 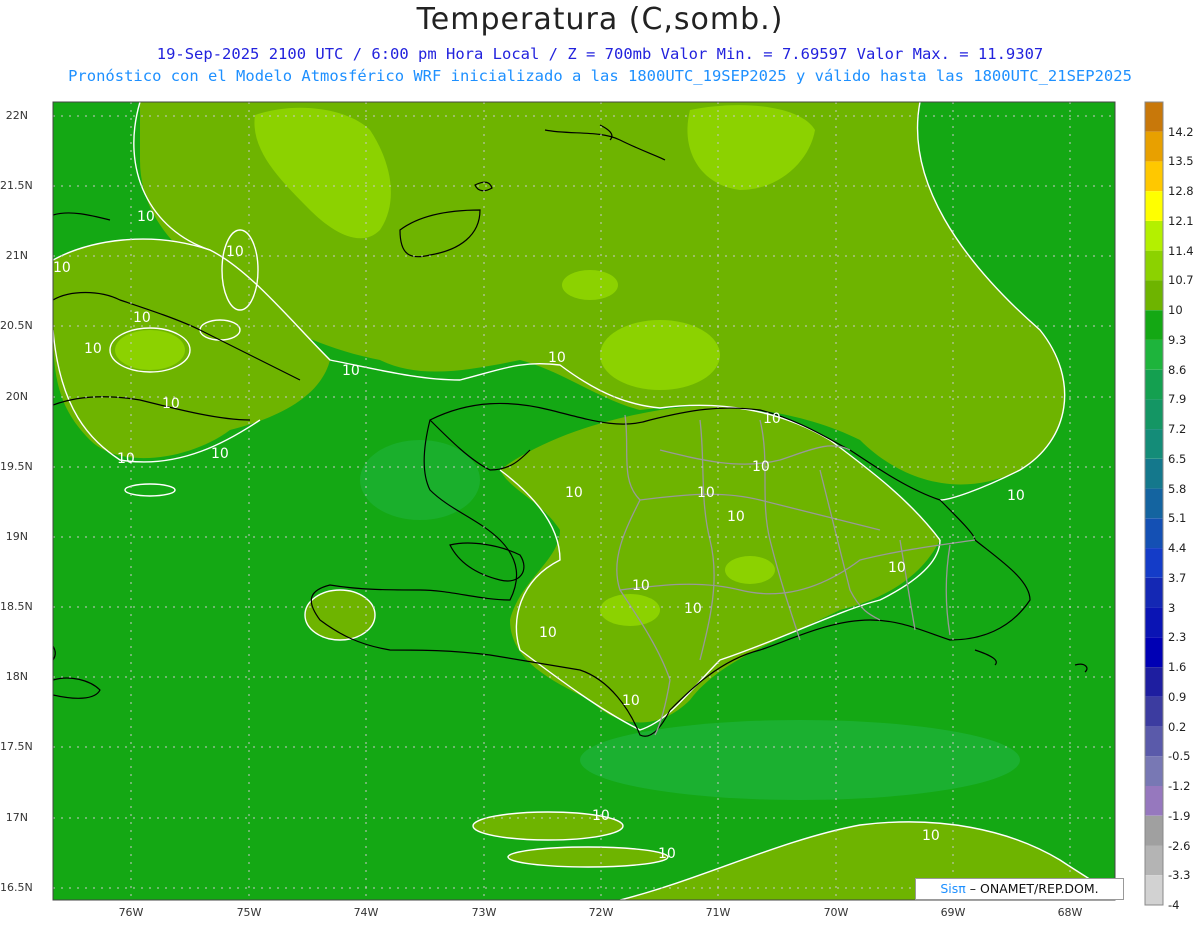 What do you see at coordinates (150, 350) in the screenshot?
I see `warmer-patch-bahamas` at bounding box center [150, 350].